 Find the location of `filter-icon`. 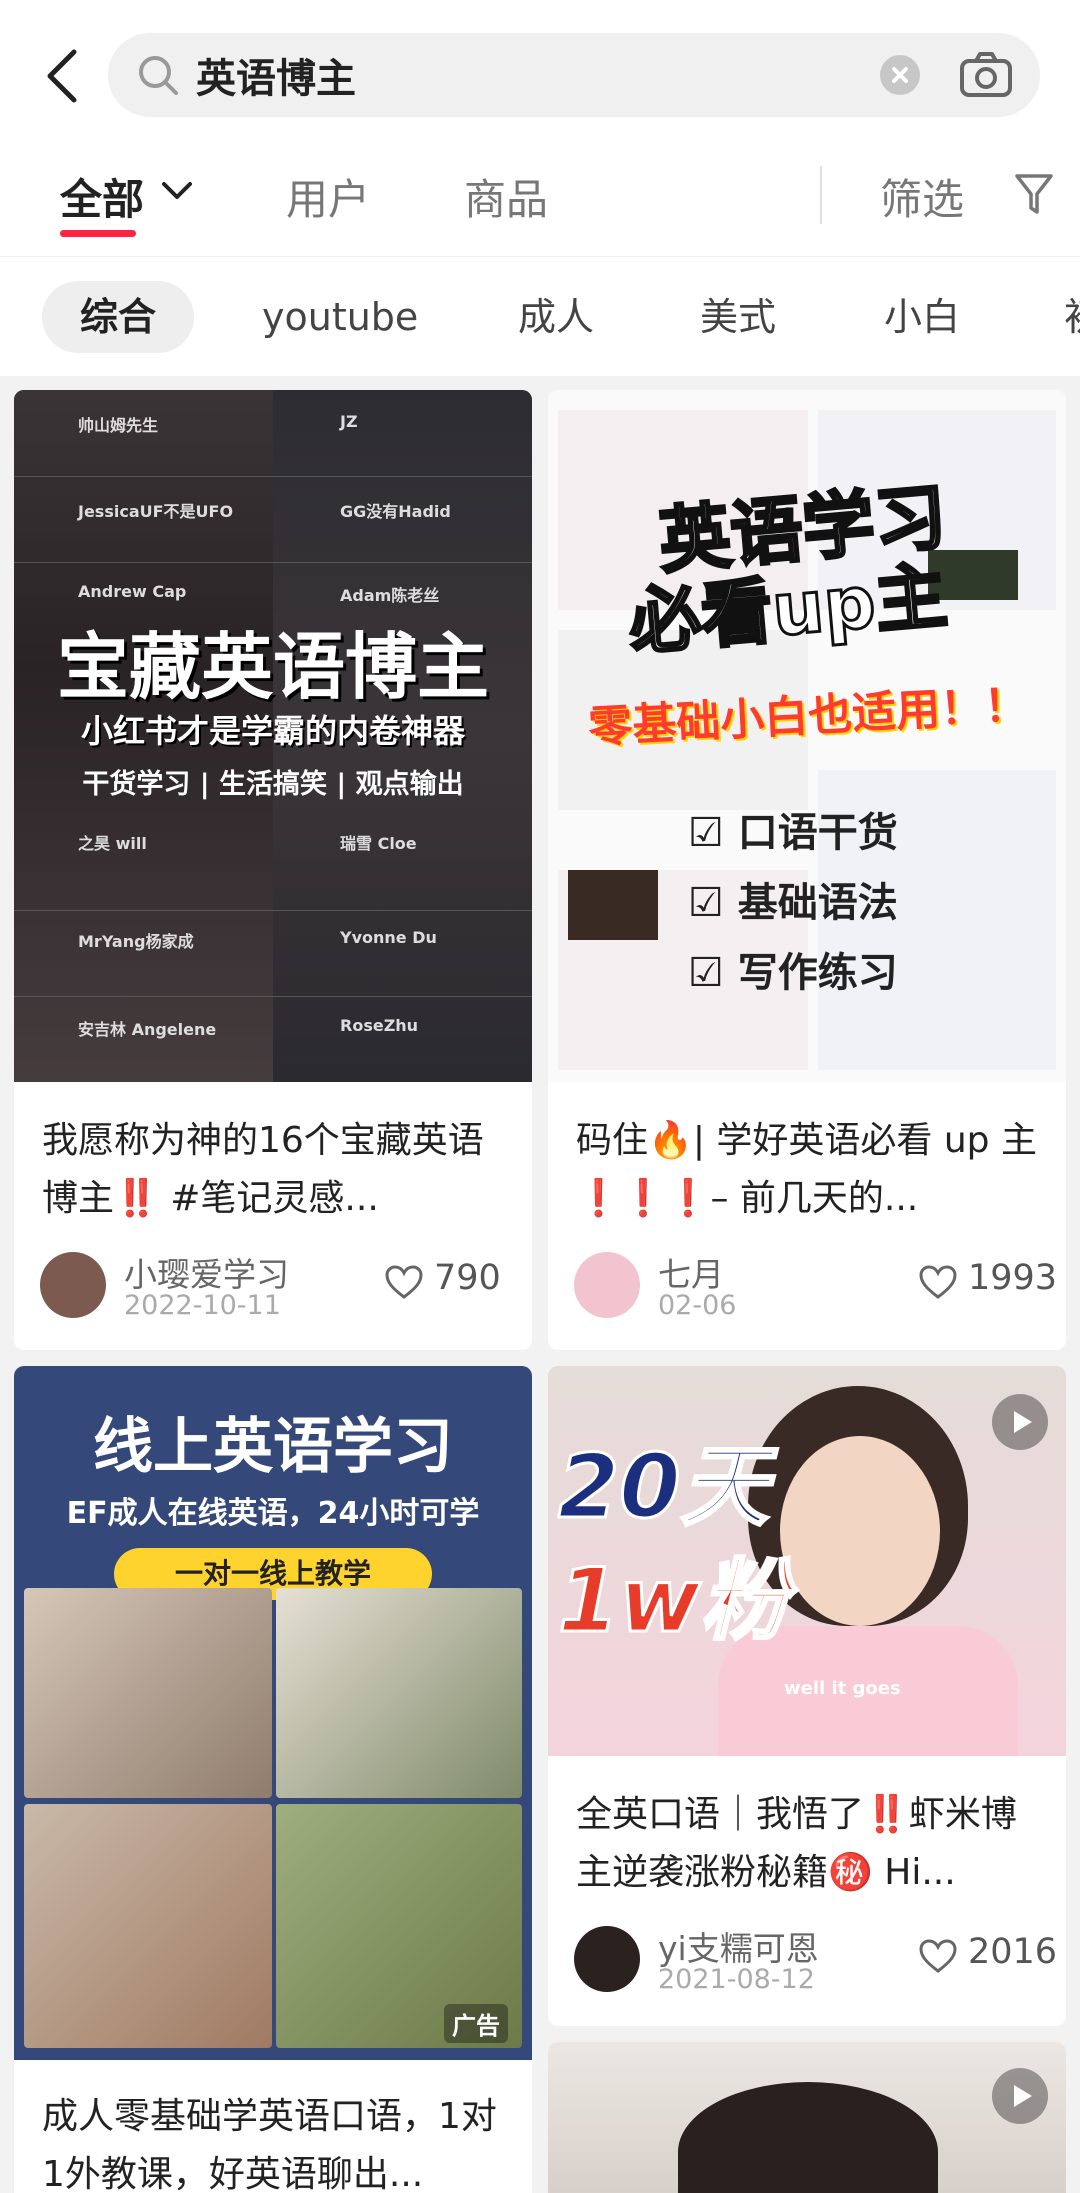

filter-icon is located at coordinates (1034, 194).